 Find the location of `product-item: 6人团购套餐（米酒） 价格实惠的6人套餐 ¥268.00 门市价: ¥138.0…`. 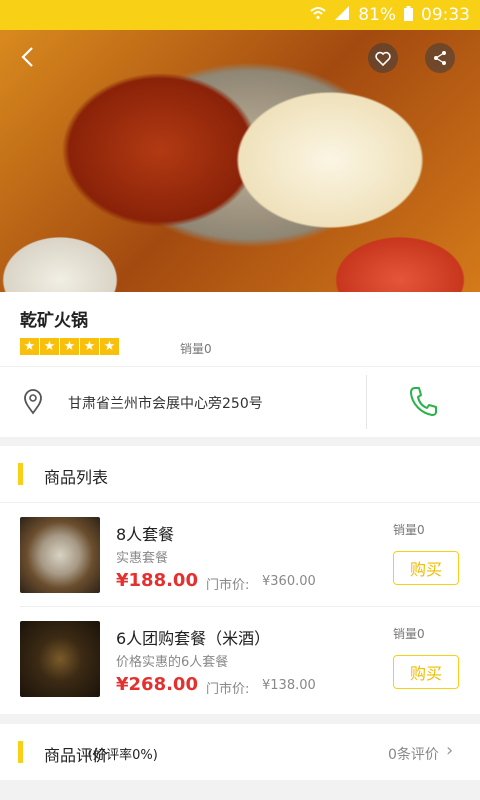

product-item: 6人团购套餐（米酒） 价格实惠的6人套餐 ¥268.00 门市价: ¥138.0… is located at coordinates (240, 659).